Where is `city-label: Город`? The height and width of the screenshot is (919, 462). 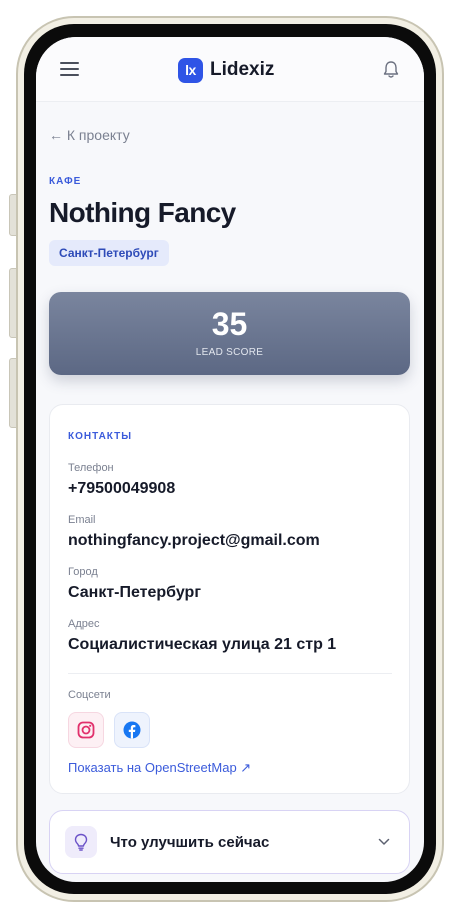
city-label: Город is located at coordinates (83, 572).